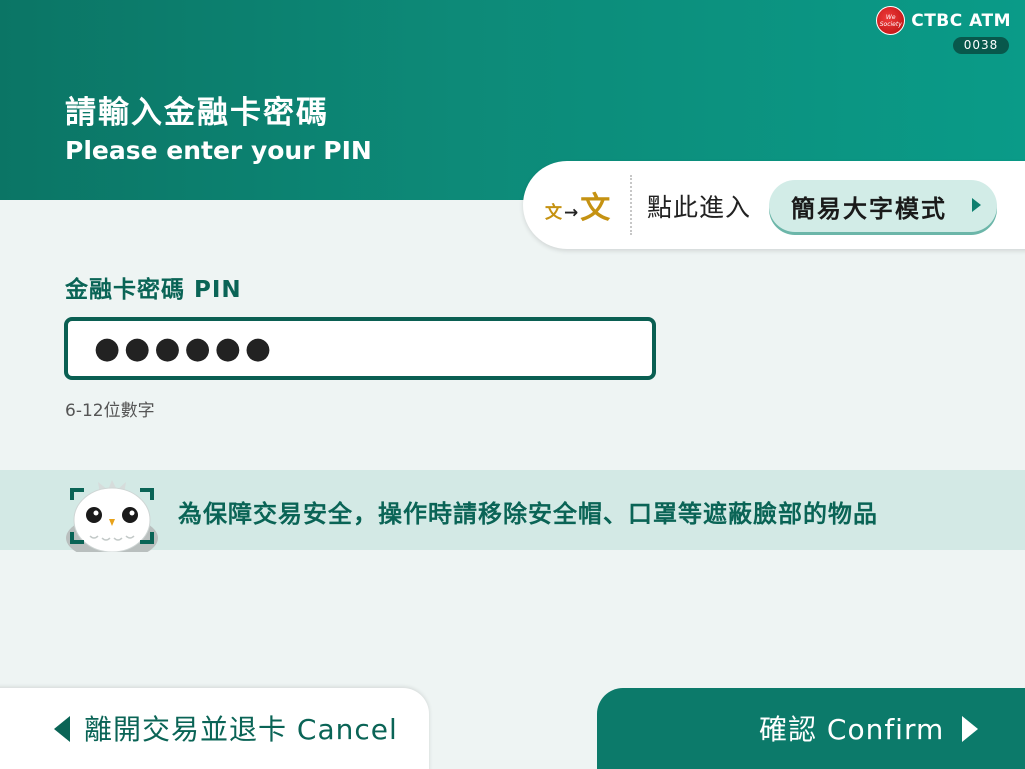  I want to click on atm-id-badge: 0038, so click(981, 45).